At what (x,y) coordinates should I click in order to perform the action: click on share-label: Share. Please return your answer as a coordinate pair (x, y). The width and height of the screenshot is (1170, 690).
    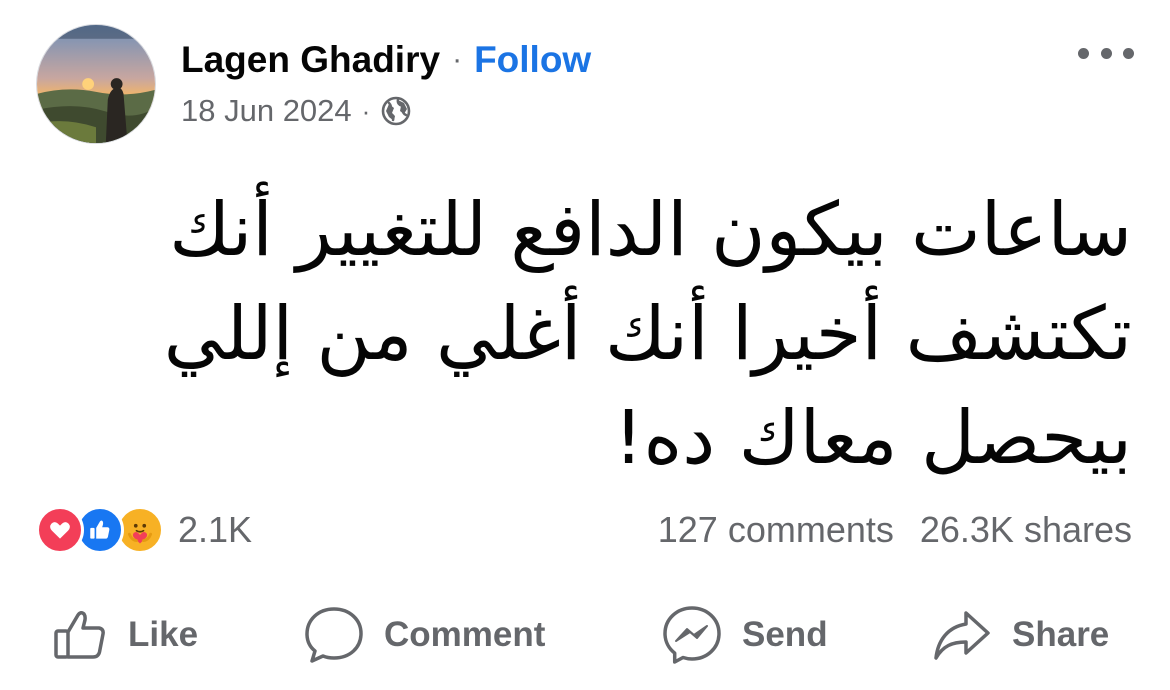
    Looking at the image, I should click on (1061, 634).